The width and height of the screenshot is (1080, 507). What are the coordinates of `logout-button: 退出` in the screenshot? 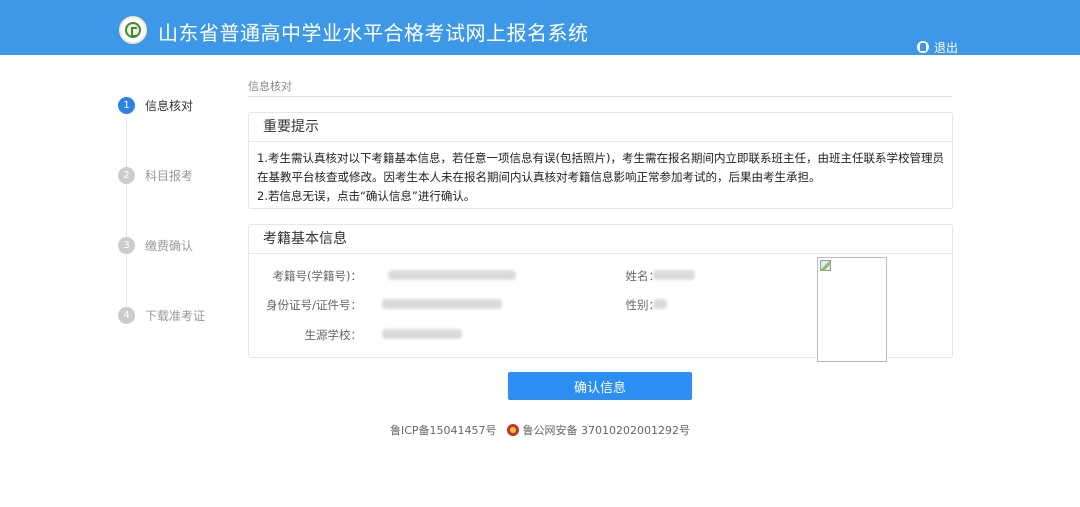 It's located at (937, 47).